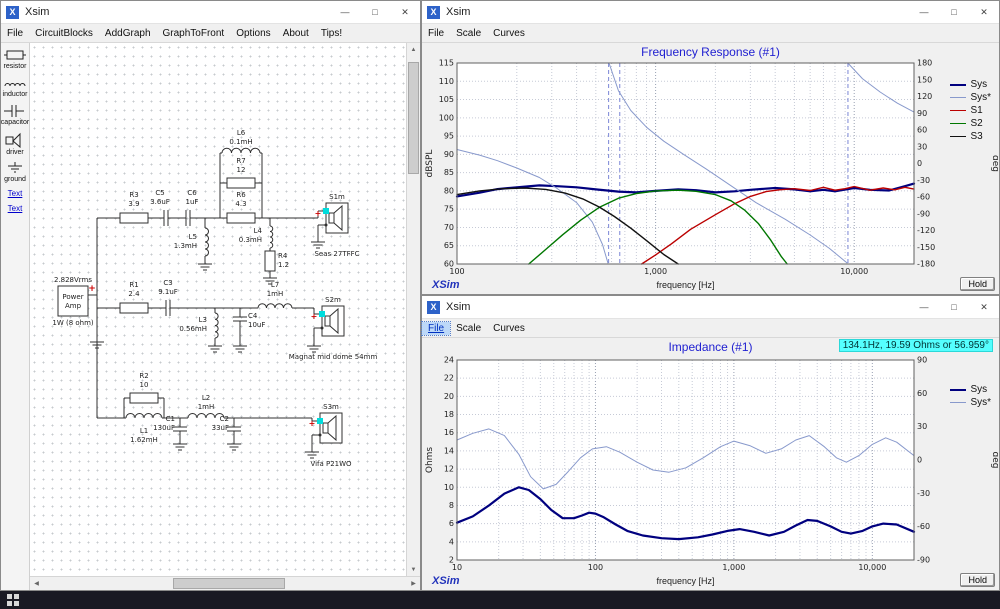 This screenshot has width=1000, height=609. Describe the element at coordinates (449, 360) in the screenshot. I see `svg-text: 24` at that location.